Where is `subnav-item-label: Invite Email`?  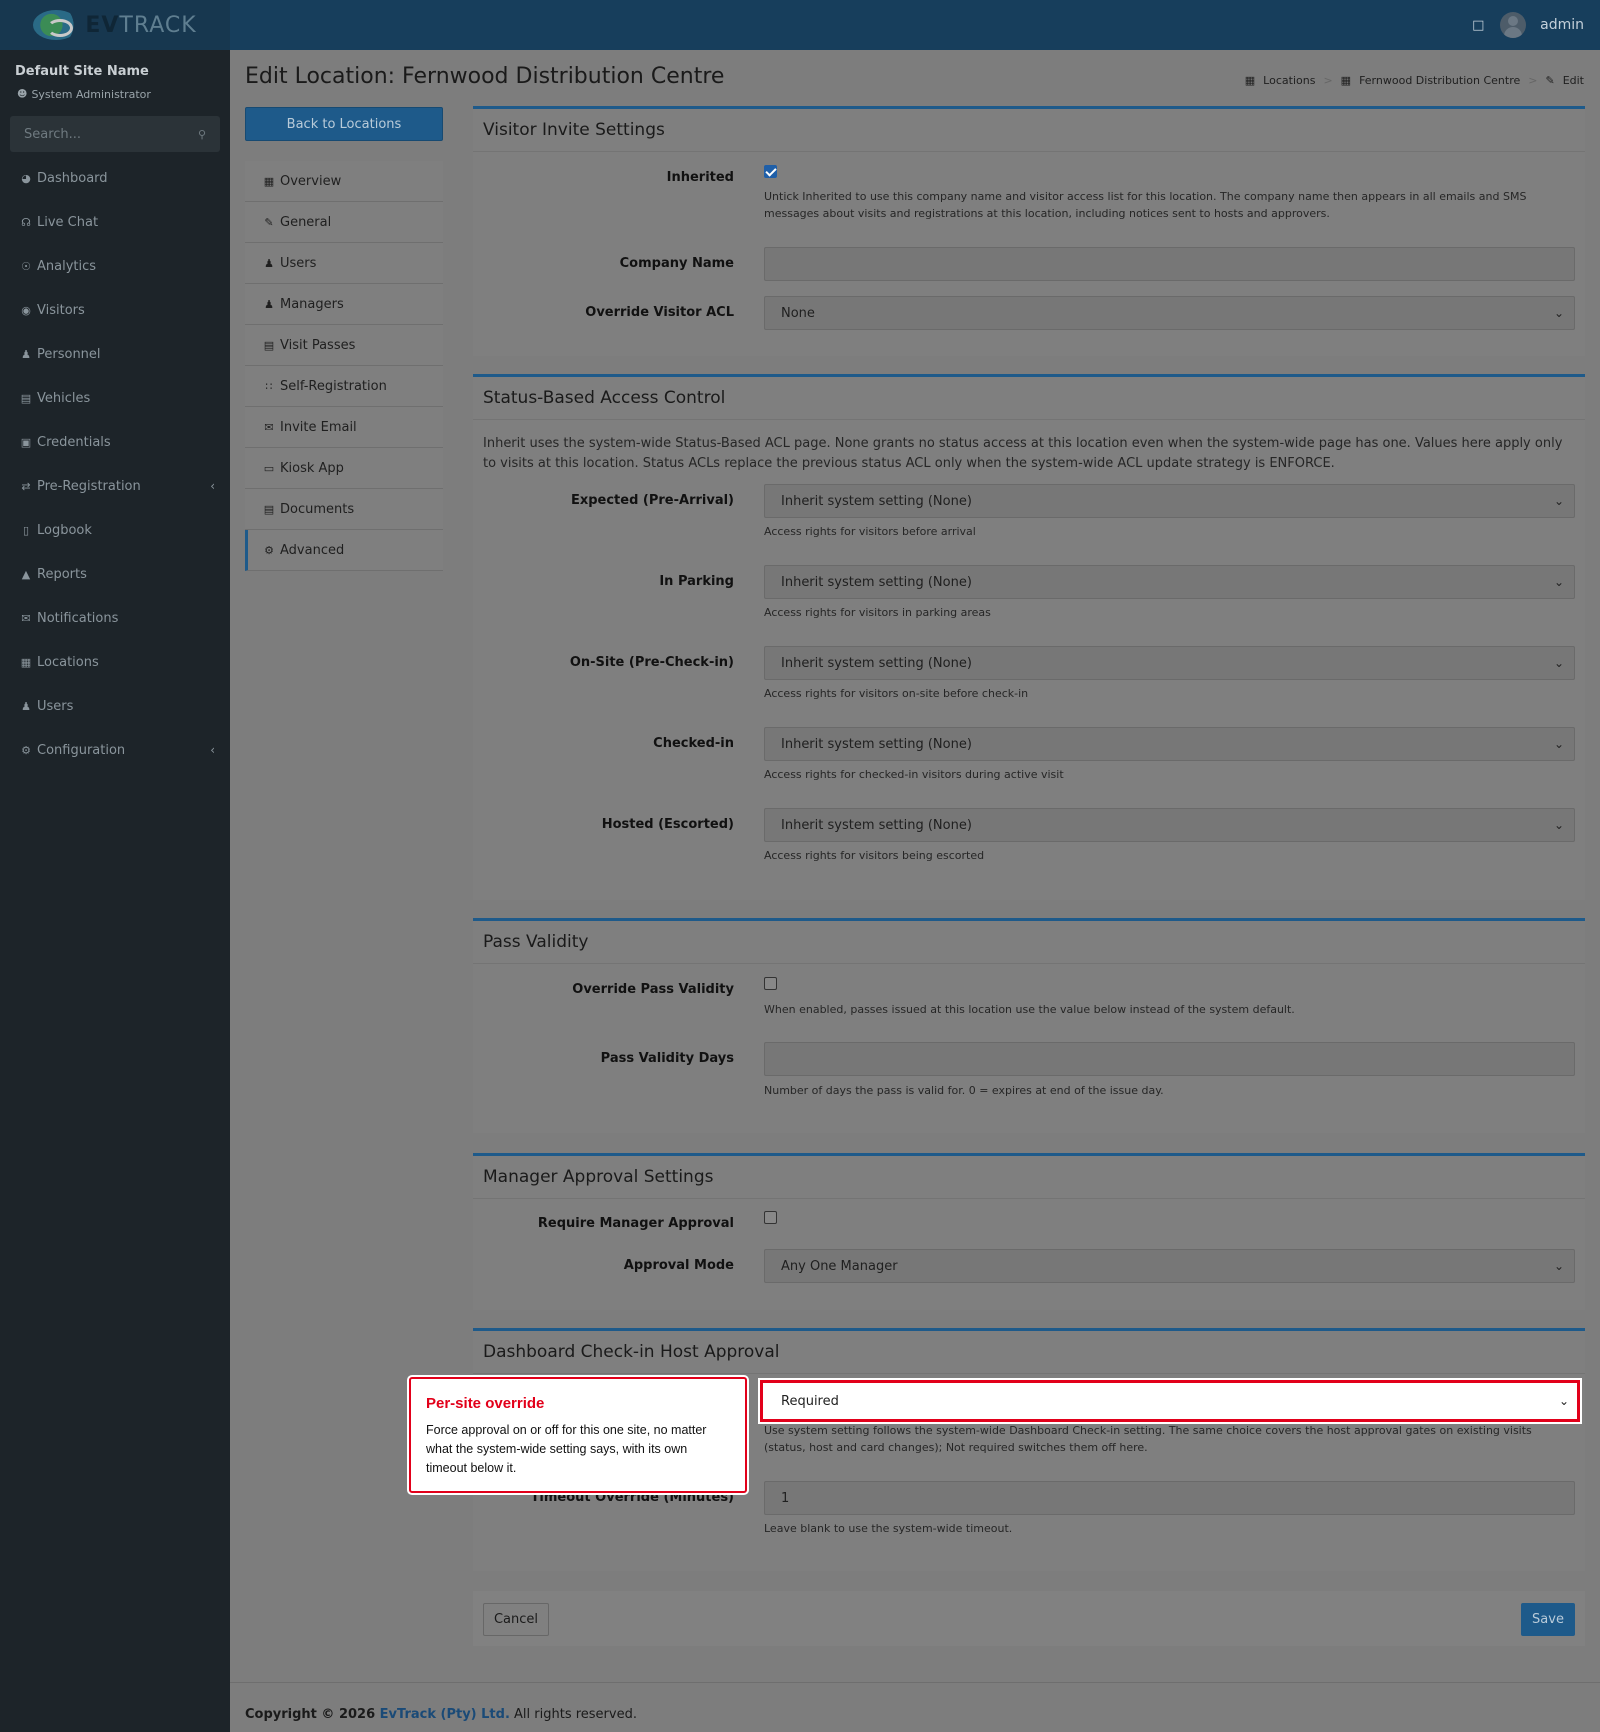 subnav-item-label: Invite Email is located at coordinates (318, 427).